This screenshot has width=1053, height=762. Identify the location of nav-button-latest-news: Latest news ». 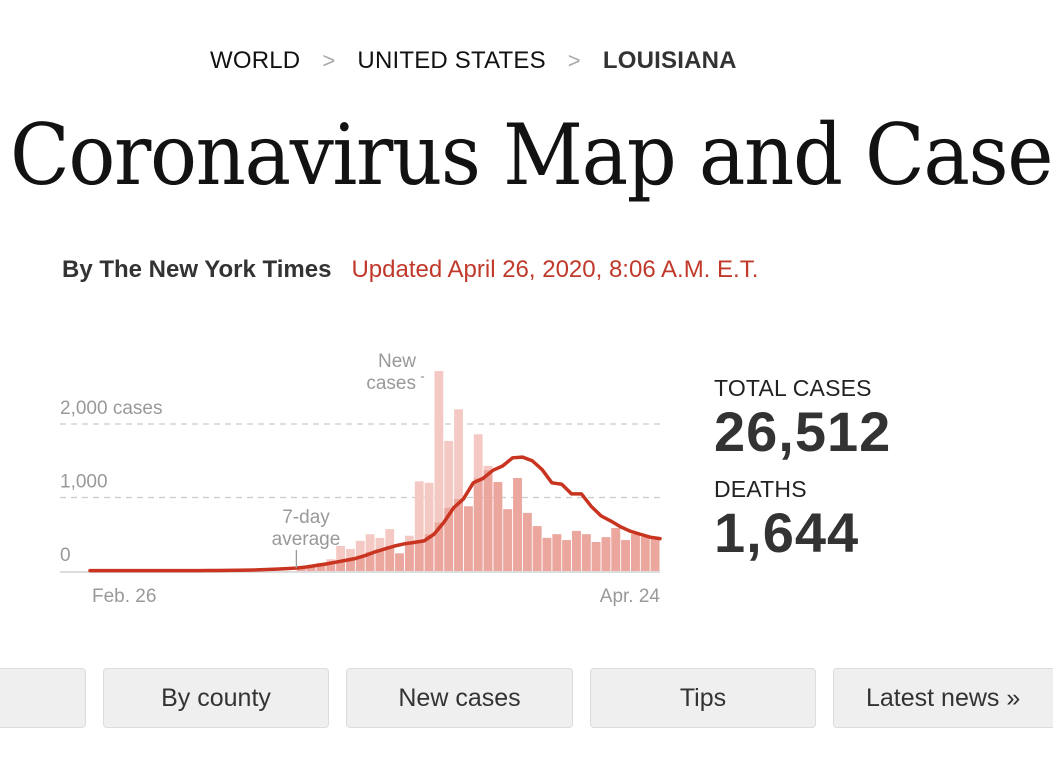
(943, 698).